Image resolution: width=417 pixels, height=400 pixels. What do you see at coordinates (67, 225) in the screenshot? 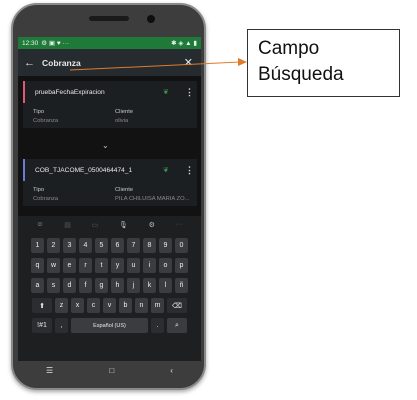
I see `clipboard-icon: ▤` at bounding box center [67, 225].